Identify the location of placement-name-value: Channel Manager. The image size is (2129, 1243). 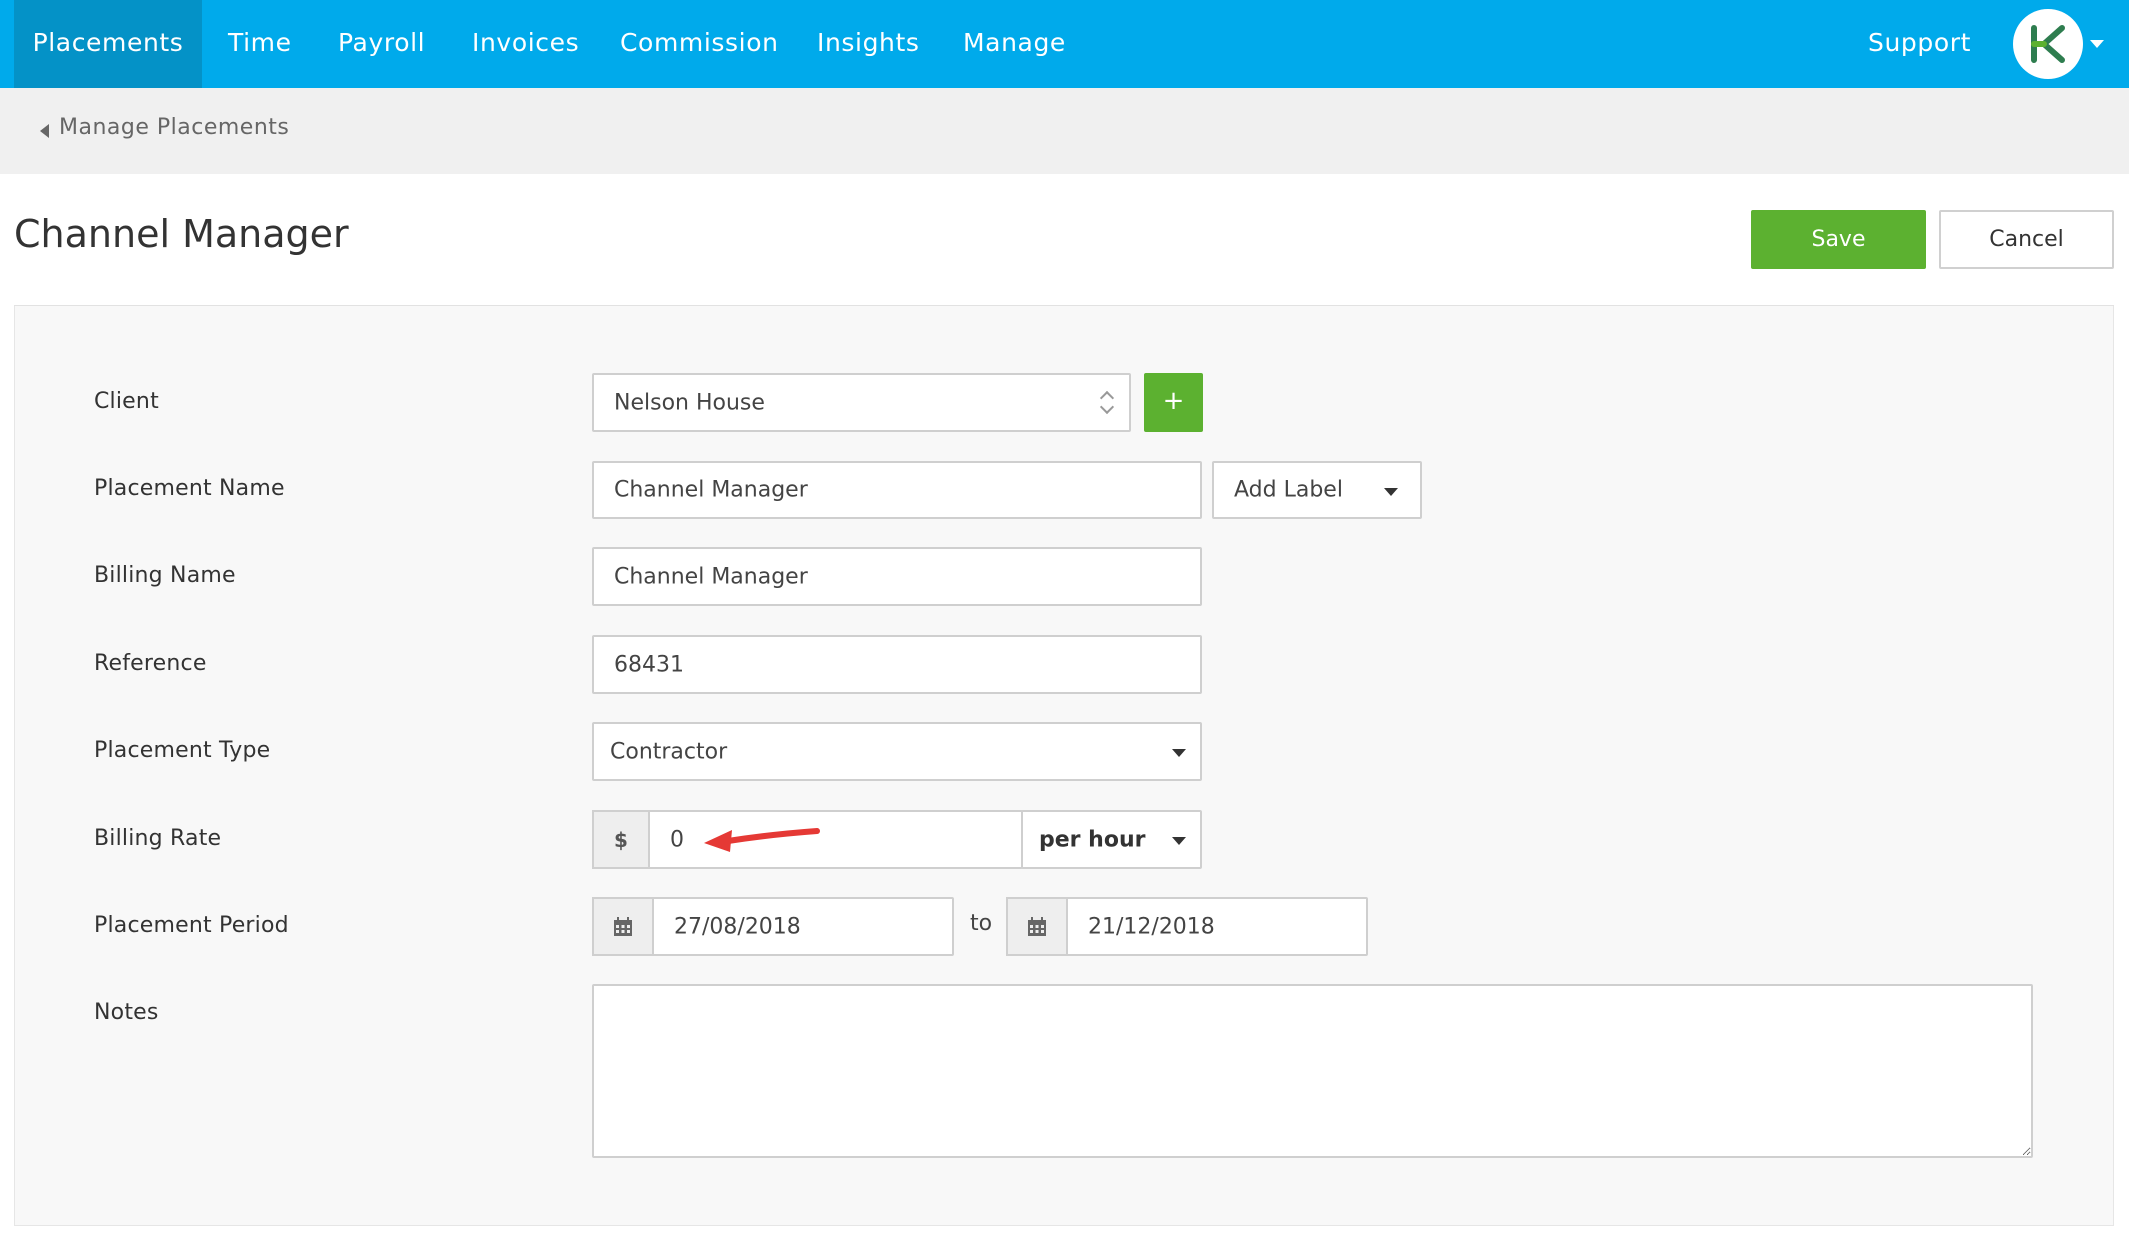
(711, 490).